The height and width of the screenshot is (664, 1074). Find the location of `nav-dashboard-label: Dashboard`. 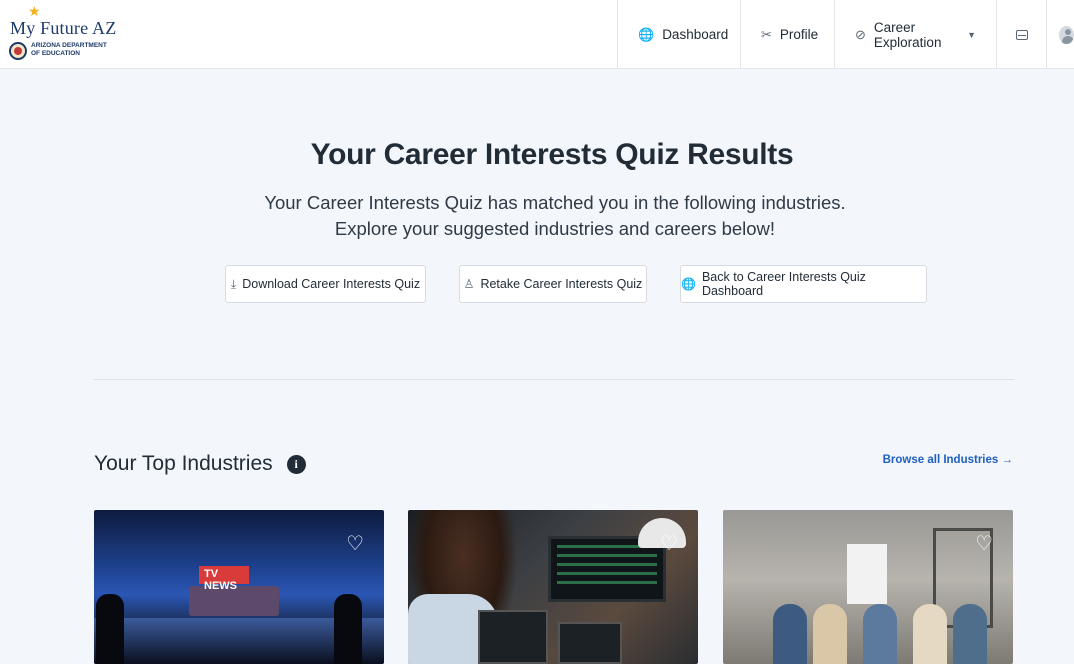

nav-dashboard-label: Dashboard is located at coordinates (695, 34).